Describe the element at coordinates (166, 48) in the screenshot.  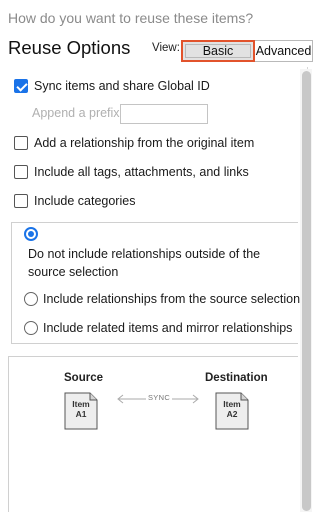
I see `view-label: View:` at that location.